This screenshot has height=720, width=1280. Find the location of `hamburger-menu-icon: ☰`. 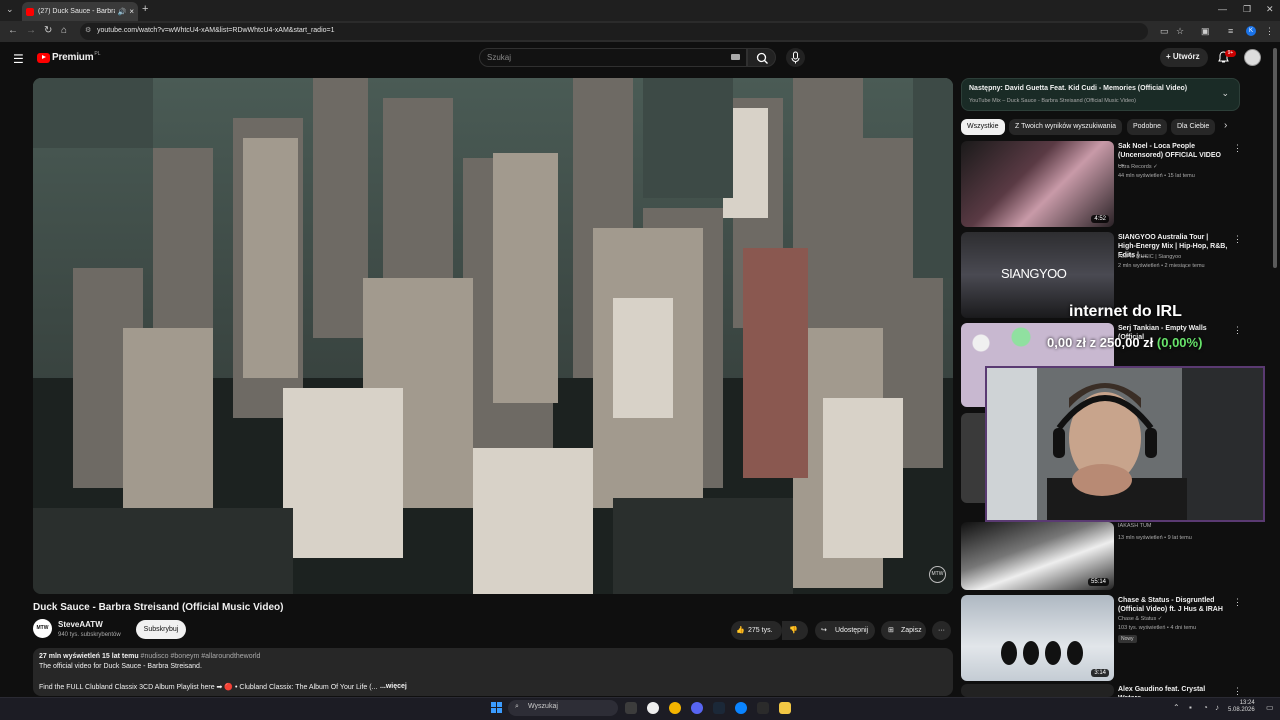

hamburger-menu-icon: ☰ is located at coordinates (18, 59).